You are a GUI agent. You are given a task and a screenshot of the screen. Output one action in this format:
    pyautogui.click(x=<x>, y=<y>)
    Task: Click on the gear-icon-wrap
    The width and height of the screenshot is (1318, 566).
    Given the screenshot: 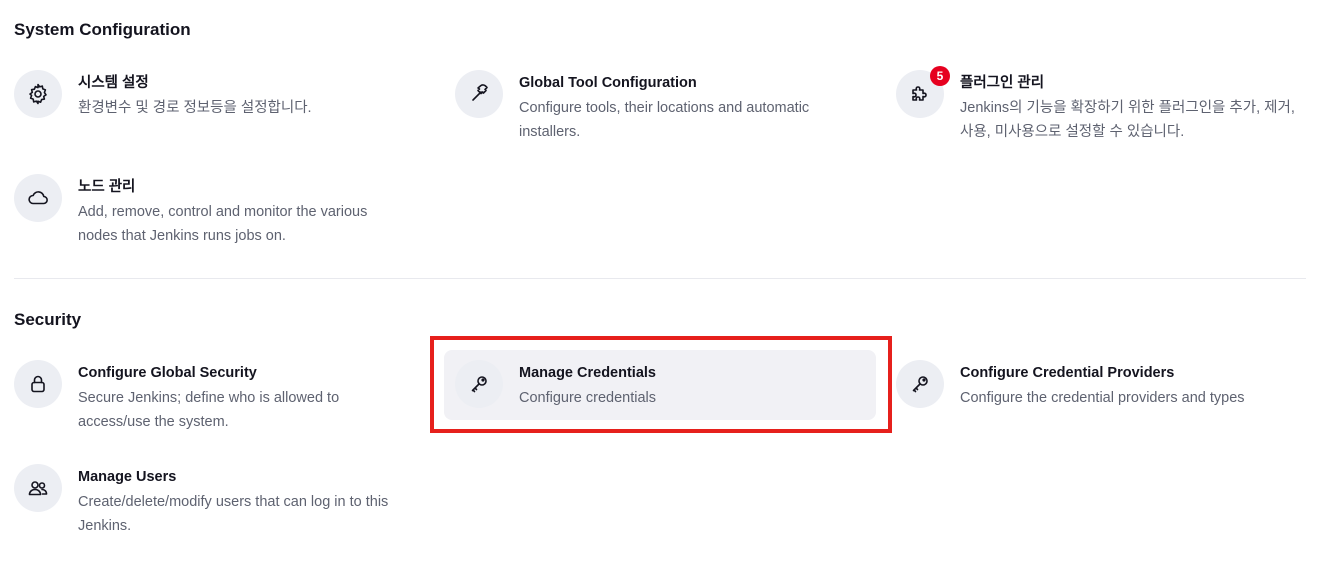 What is the action you would take?
    pyautogui.click(x=38, y=94)
    